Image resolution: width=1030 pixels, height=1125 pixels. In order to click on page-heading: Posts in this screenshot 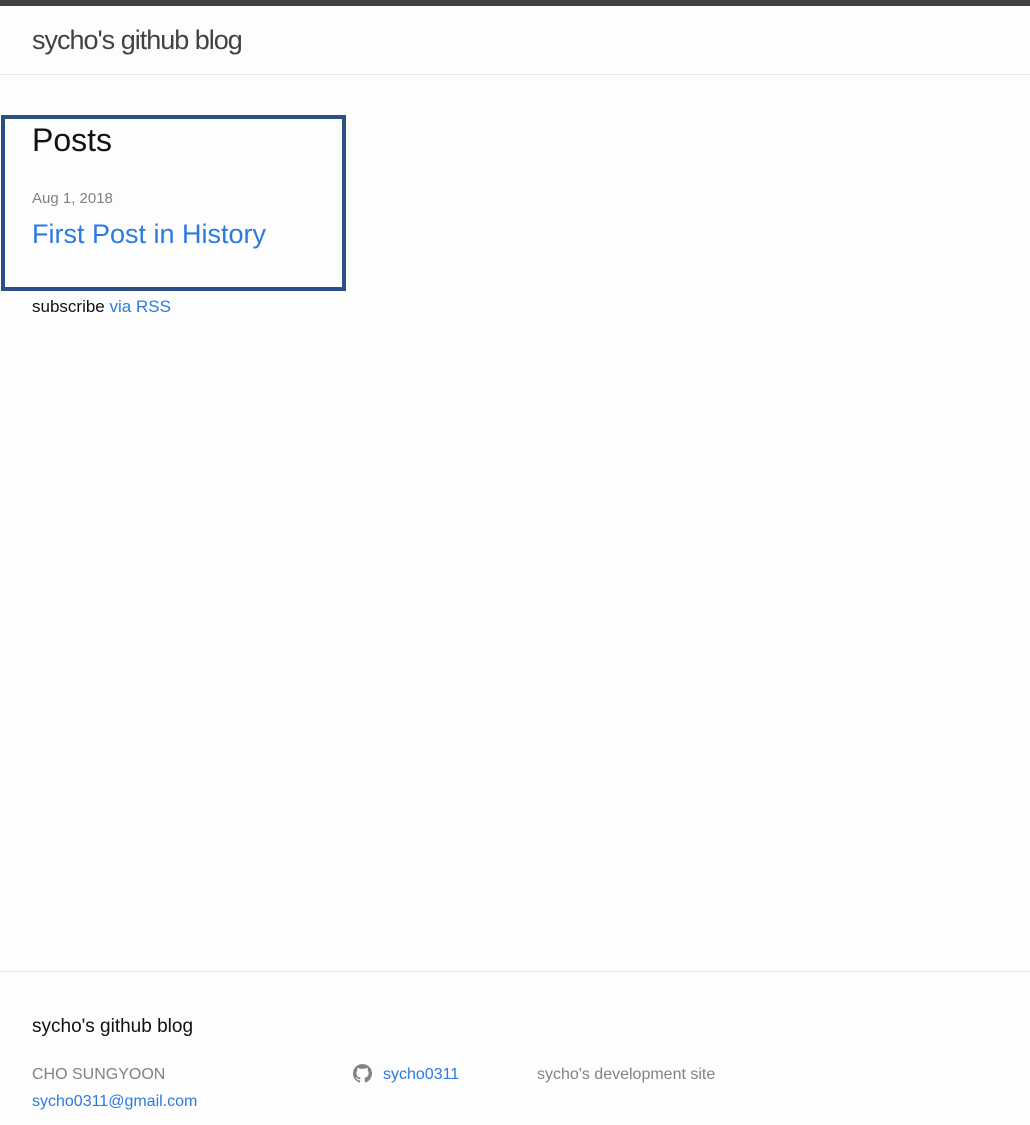, I will do `click(72, 140)`.